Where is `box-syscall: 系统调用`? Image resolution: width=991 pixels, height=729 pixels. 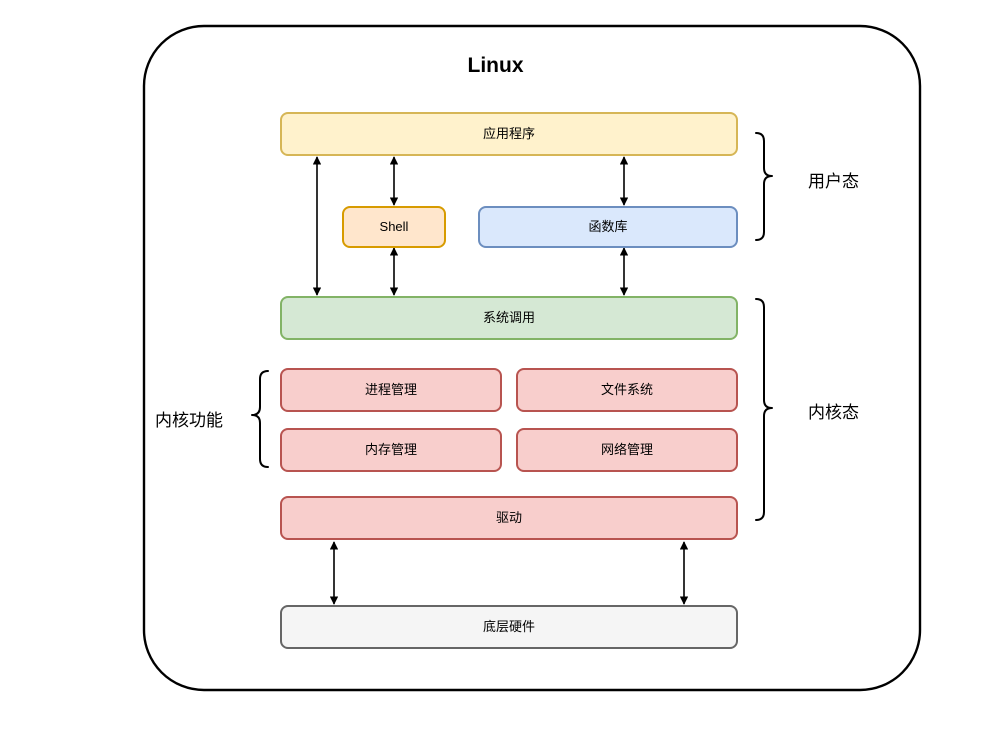 box-syscall: 系统调用 is located at coordinates (509, 318).